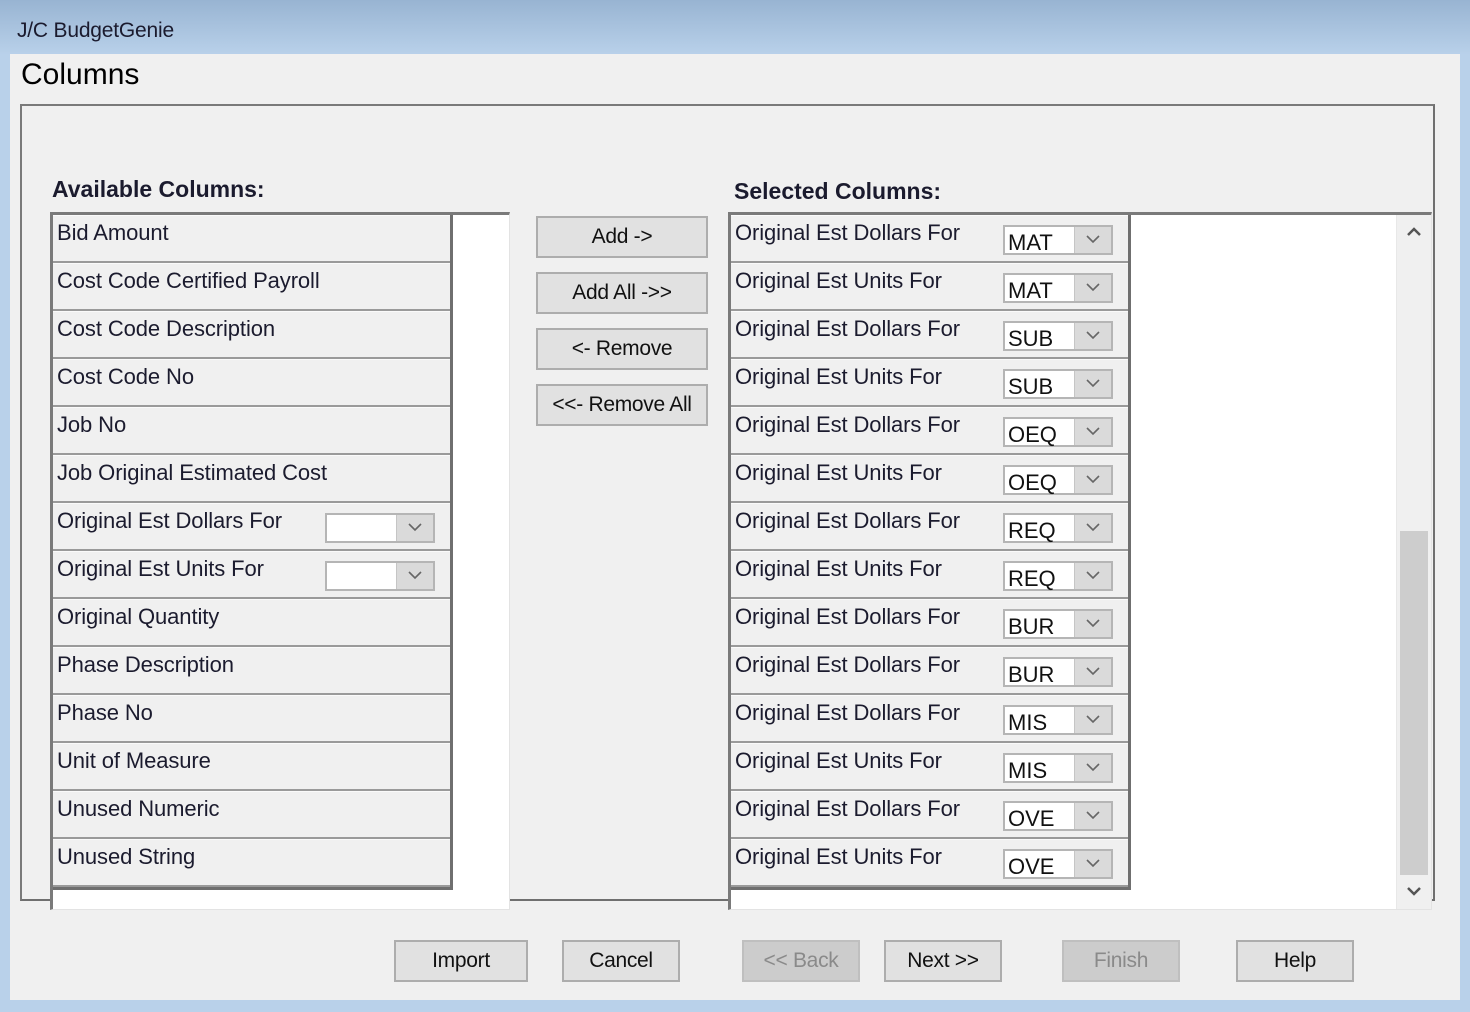 The width and height of the screenshot is (1470, 1012). I want to click on selected-column-item: Original Est Dollars For MAT, so click(929, 239).